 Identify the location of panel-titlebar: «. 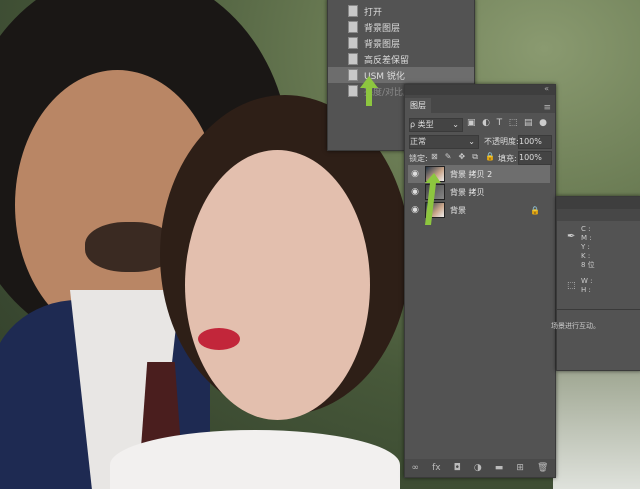
(480, 89).